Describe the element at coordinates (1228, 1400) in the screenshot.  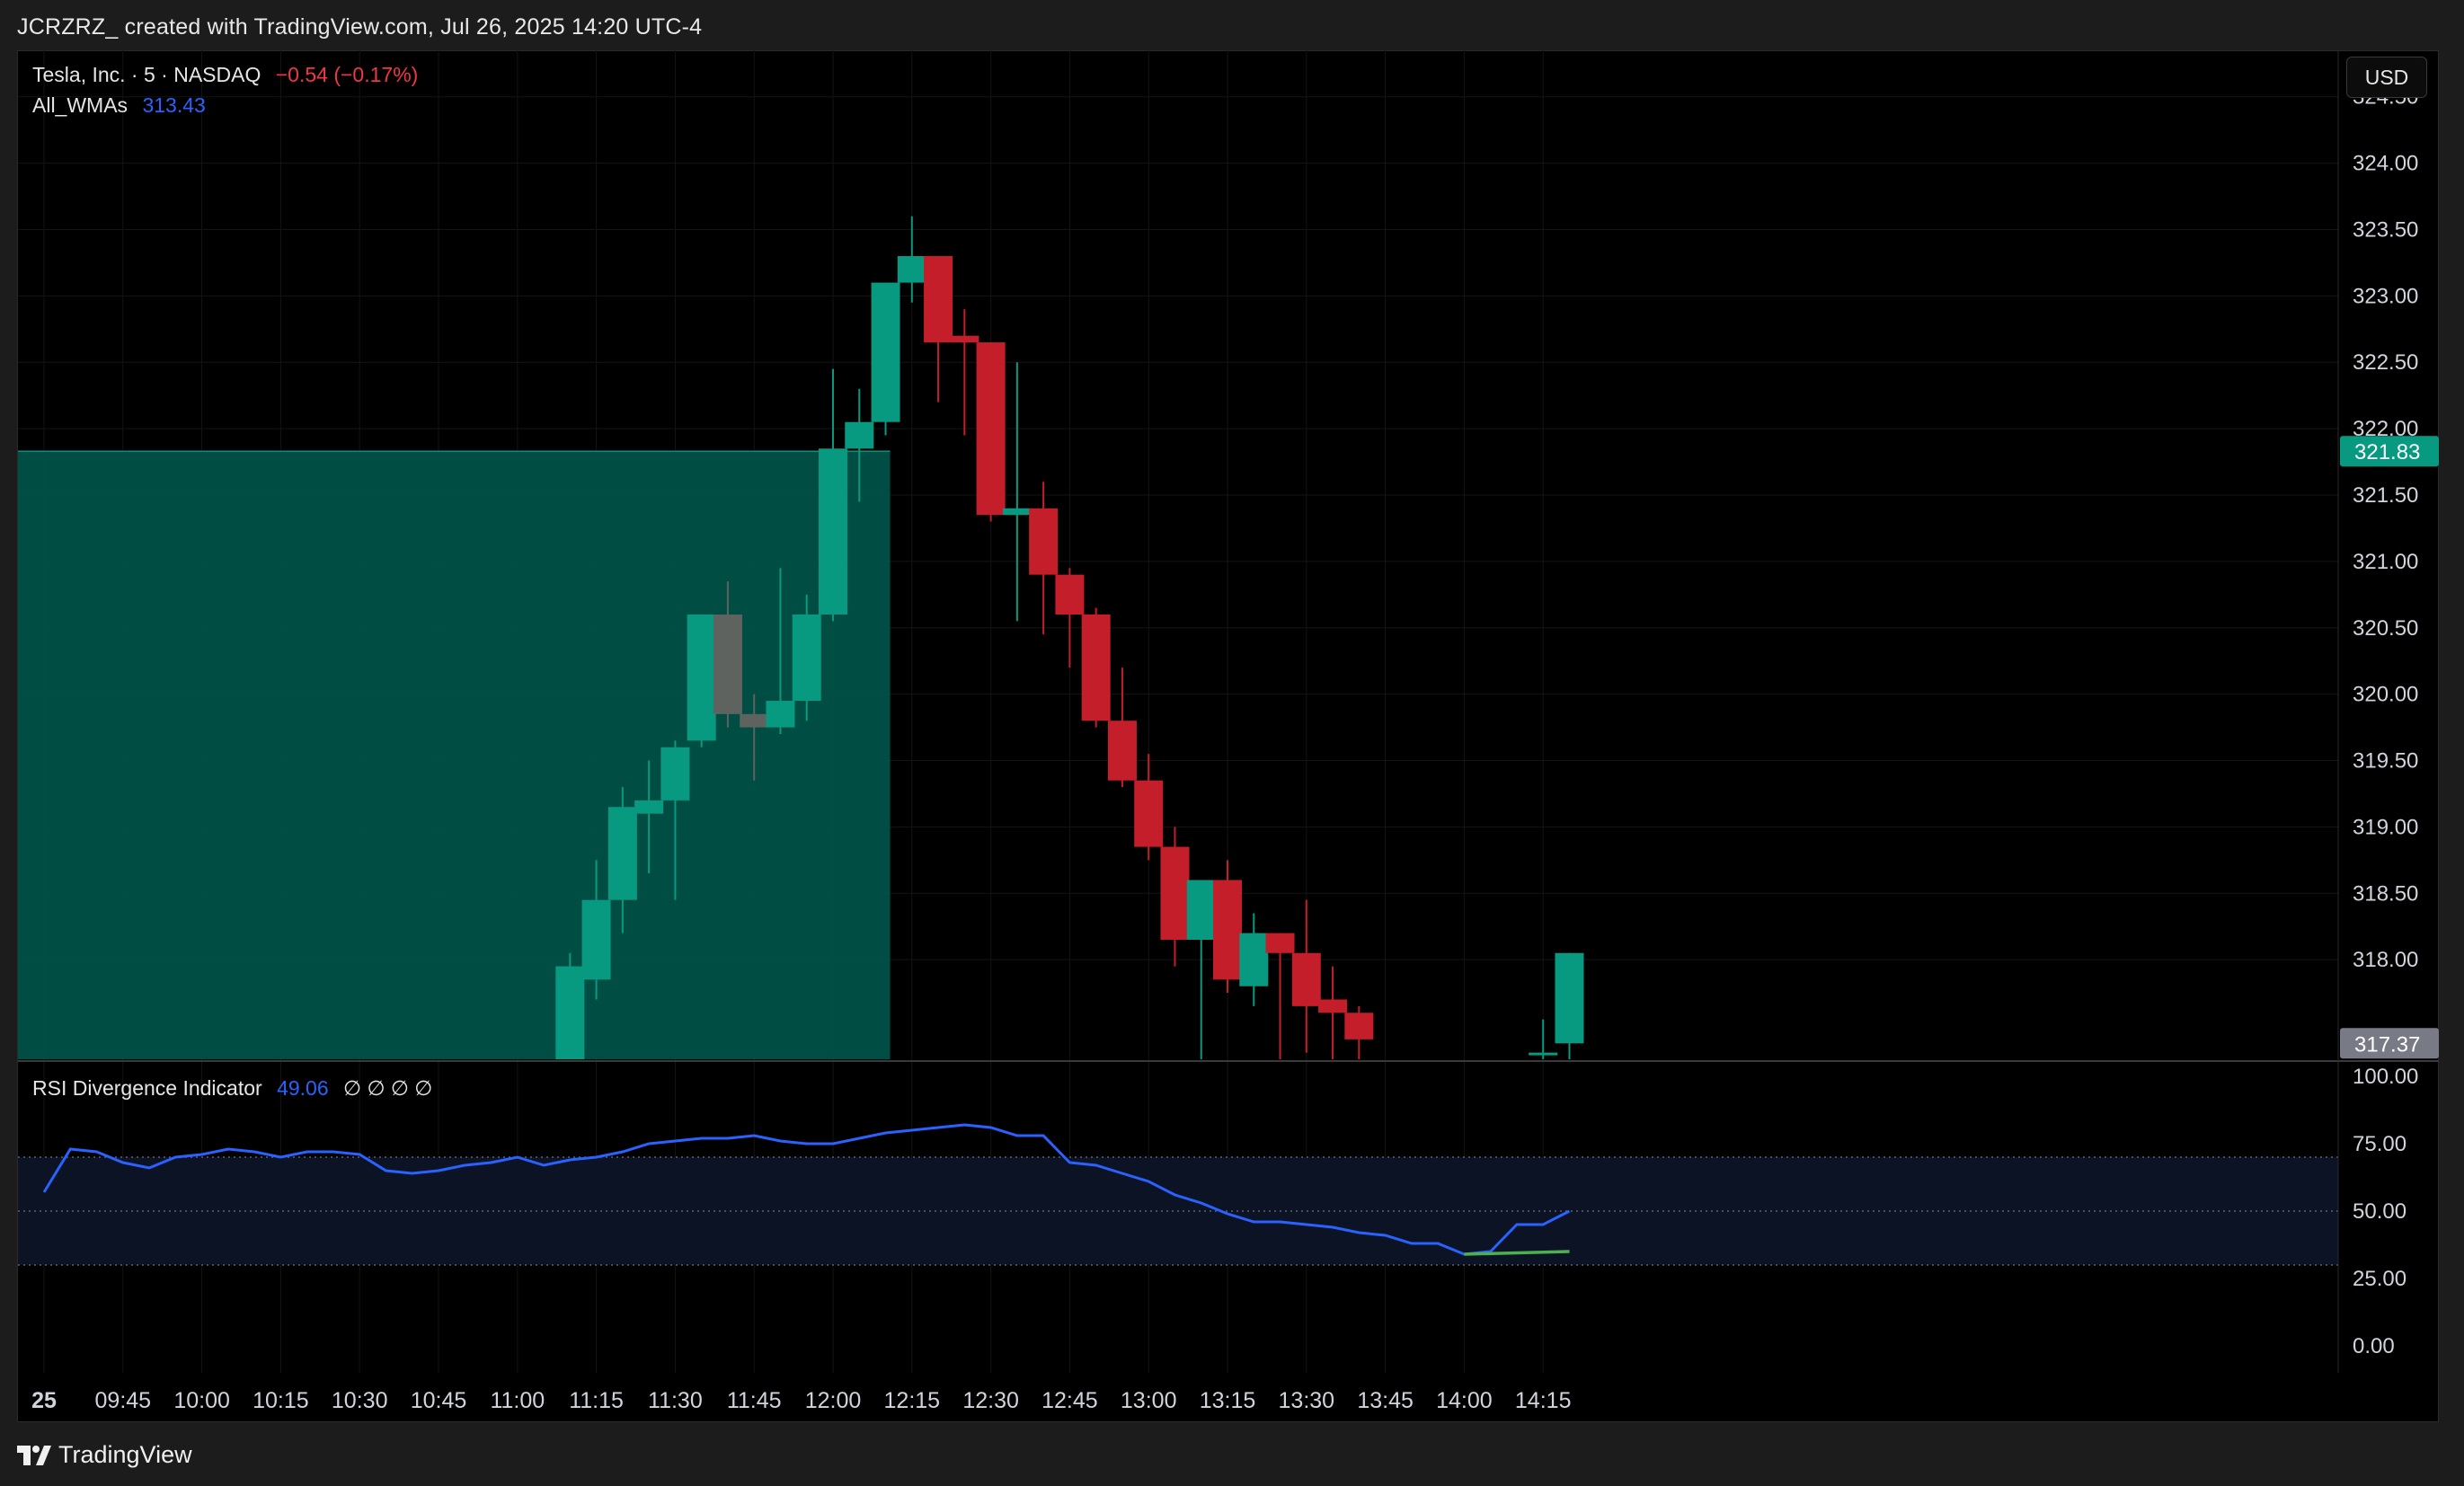
I see `time-axis-label: 13:15` at that location.